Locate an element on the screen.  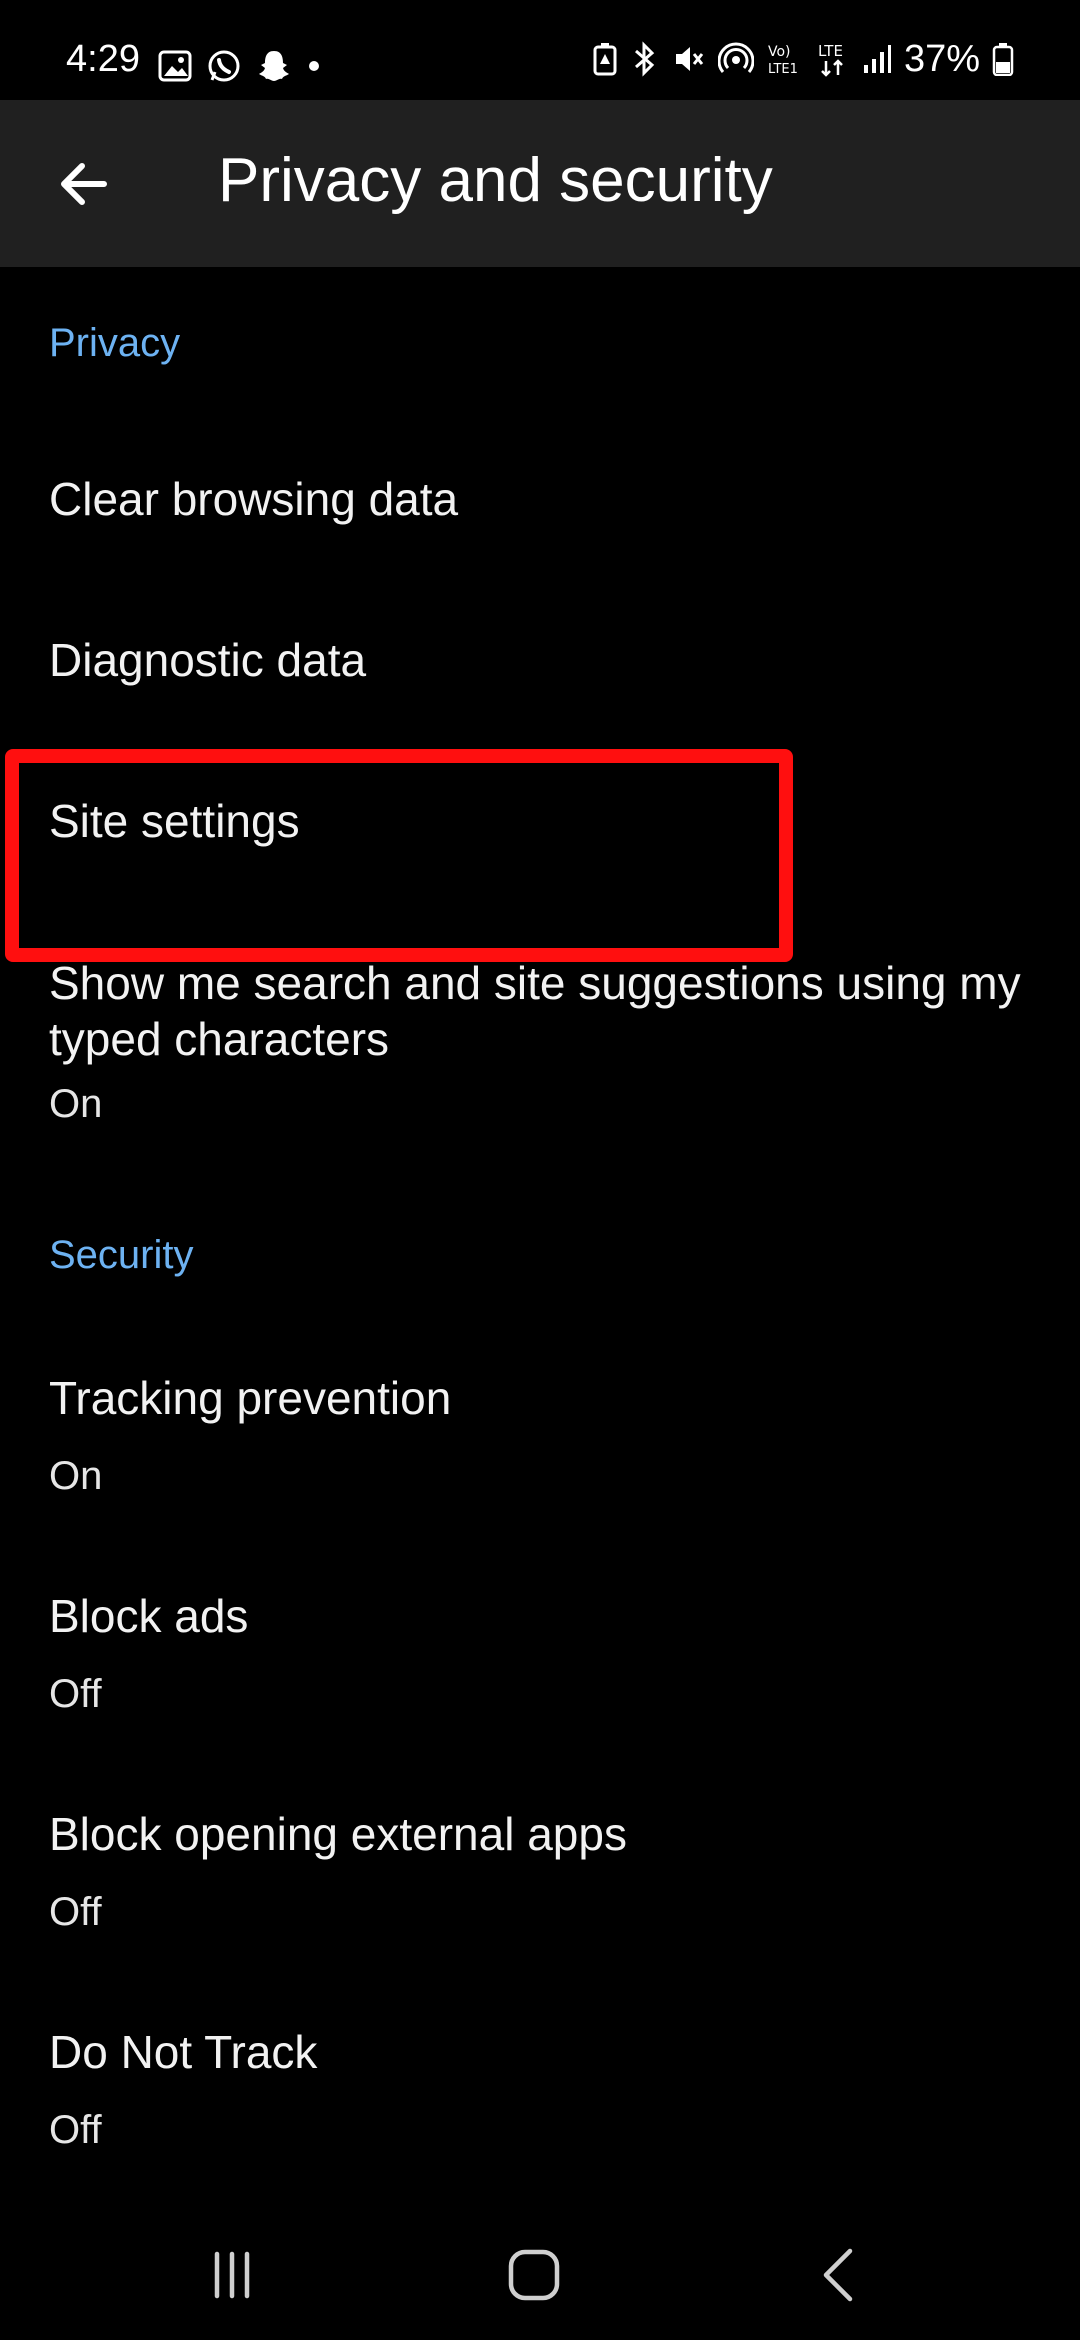
lte-icon: LTE is located at coordinates (833, 59).